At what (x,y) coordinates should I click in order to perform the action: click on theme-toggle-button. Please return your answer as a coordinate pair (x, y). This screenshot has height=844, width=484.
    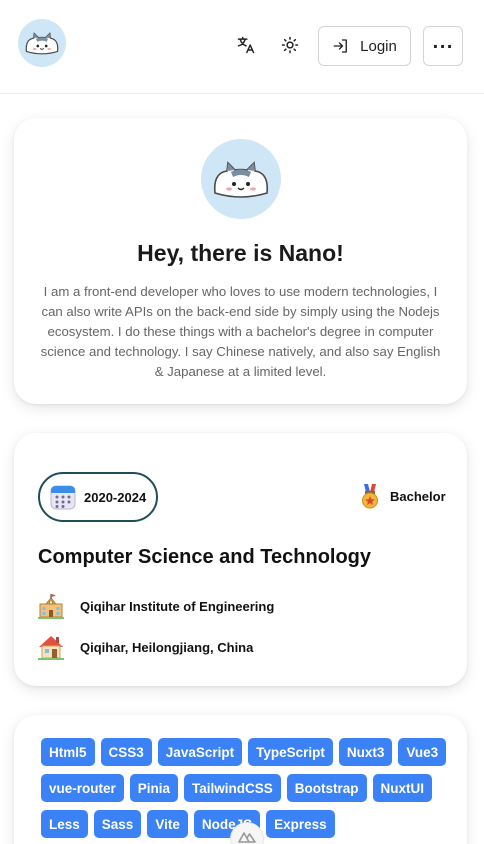
    Looking at the image, I should click on (290, 45).